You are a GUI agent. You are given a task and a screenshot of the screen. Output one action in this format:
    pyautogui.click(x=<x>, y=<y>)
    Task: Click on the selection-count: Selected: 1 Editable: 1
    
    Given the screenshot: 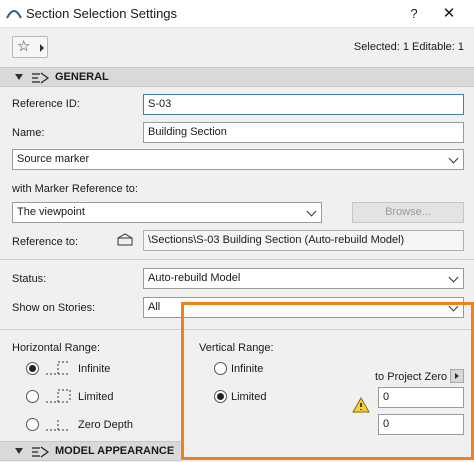 What is the action you would take?
    pyautogui.click(x=408, y=47)
    